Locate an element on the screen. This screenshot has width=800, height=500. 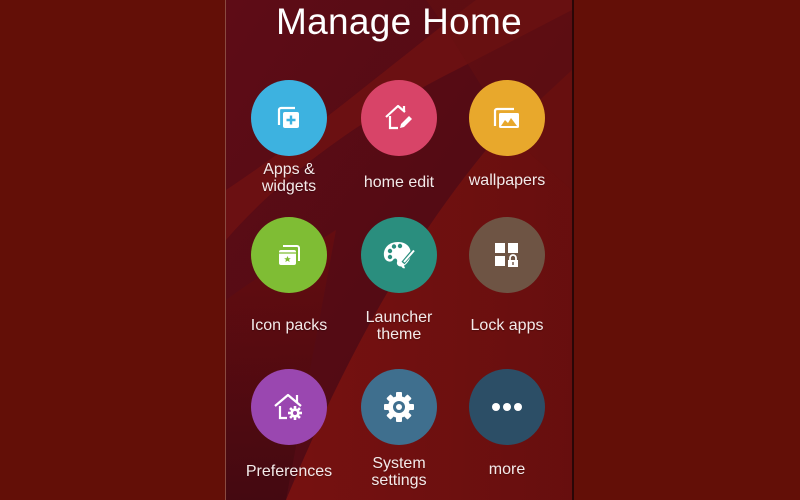
lock-apps-icon is located at coordinates (506, 255).